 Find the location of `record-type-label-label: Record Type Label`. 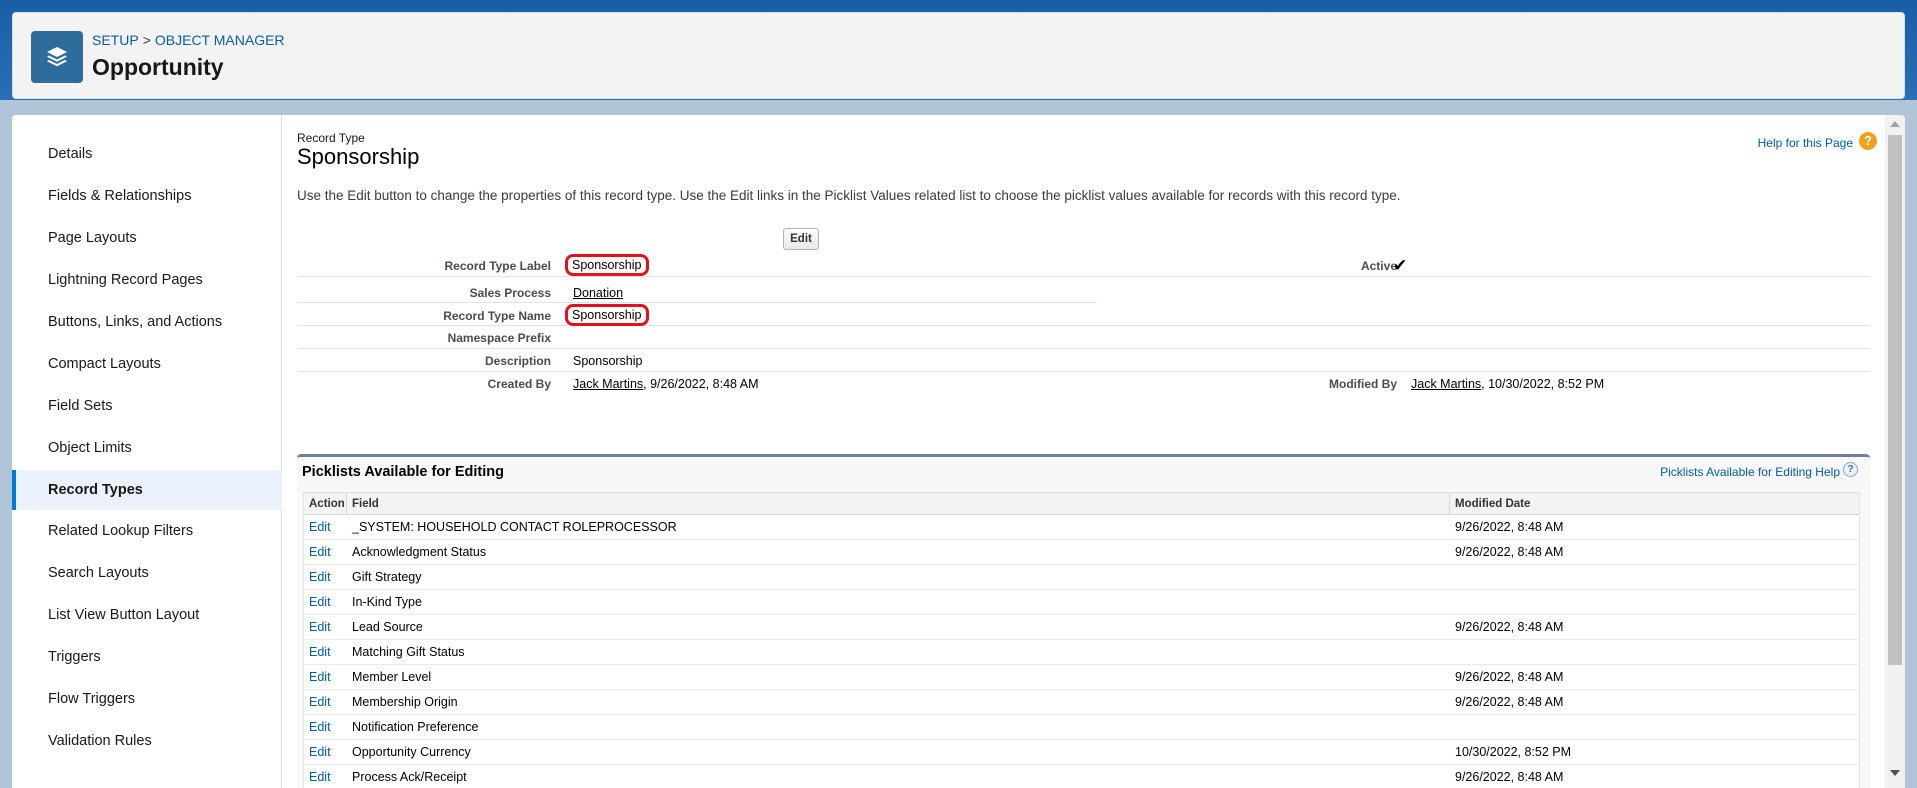

record-type-label-label: Record Type Label is located at coordinates (497, 266).